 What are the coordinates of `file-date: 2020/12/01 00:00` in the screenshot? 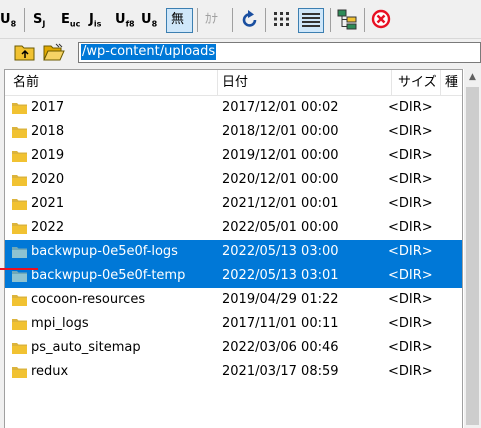 It's located at (280, 179).